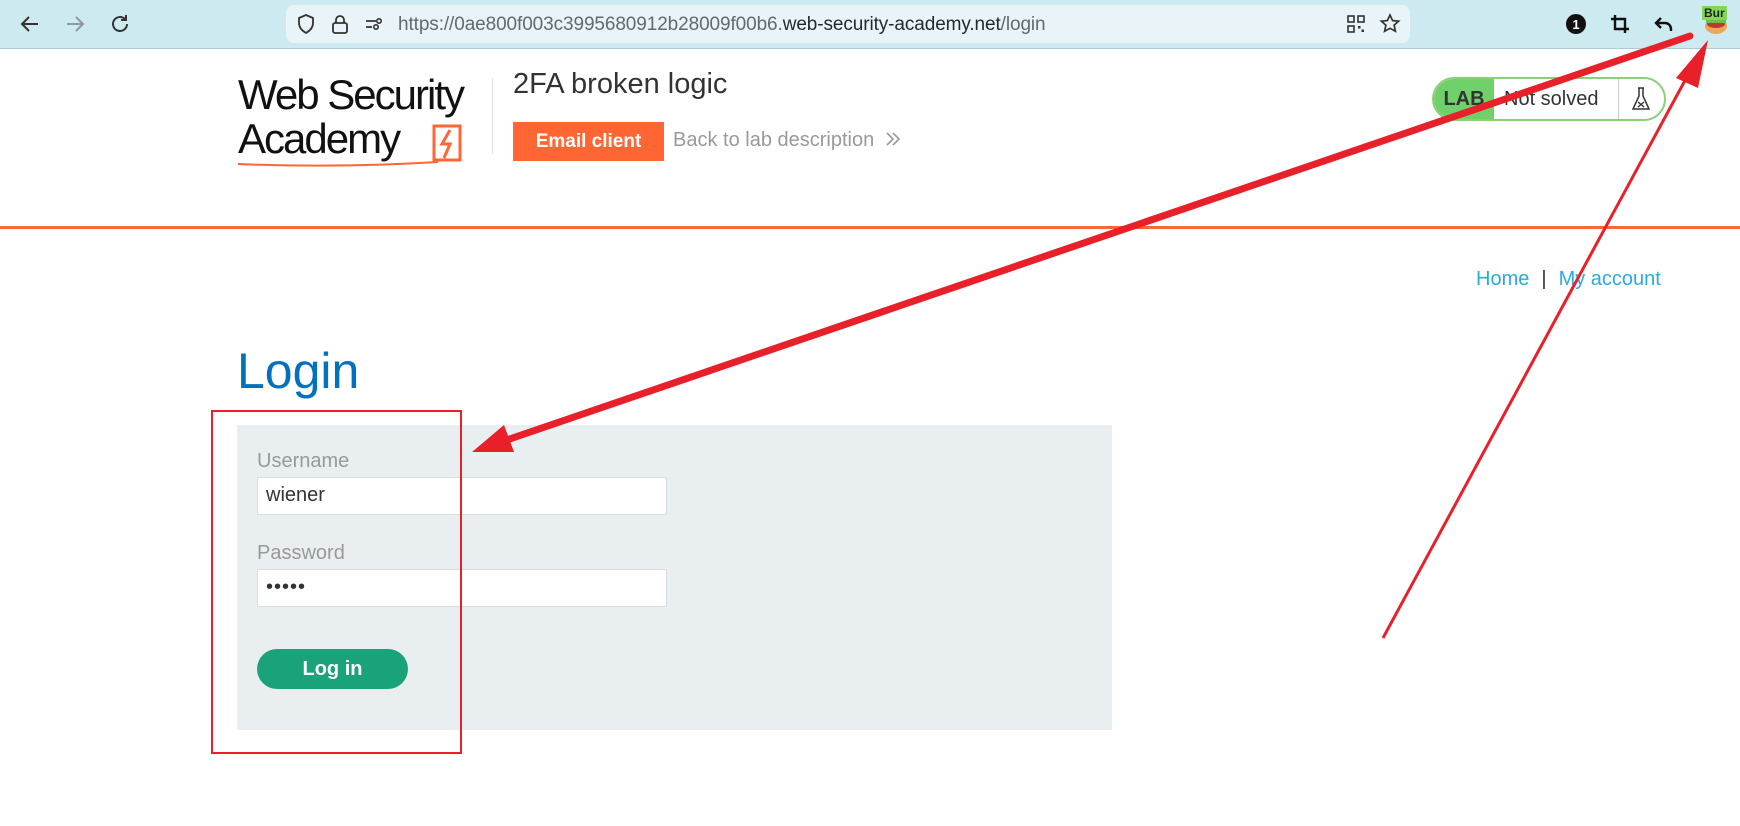  I want to click on undo-arrow-icon, so click(1664, 24).